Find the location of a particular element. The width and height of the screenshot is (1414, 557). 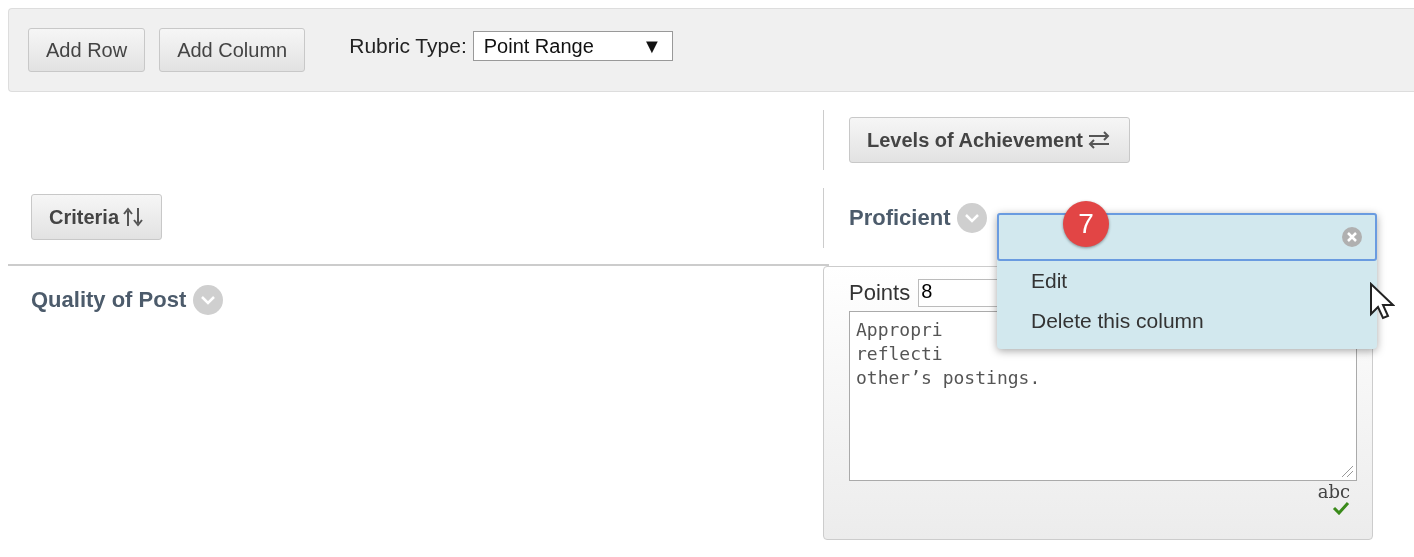

step-badge: 7 is located at coordinates (1086, 224).